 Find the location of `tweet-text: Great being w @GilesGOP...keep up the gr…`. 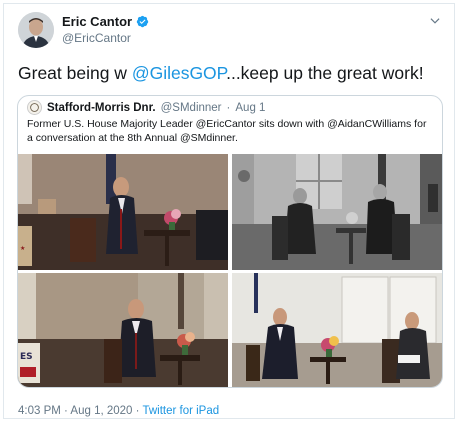

tweet-text: Great being w @GilesGOP...keep up the gr… is located at coordinates (233, 73).